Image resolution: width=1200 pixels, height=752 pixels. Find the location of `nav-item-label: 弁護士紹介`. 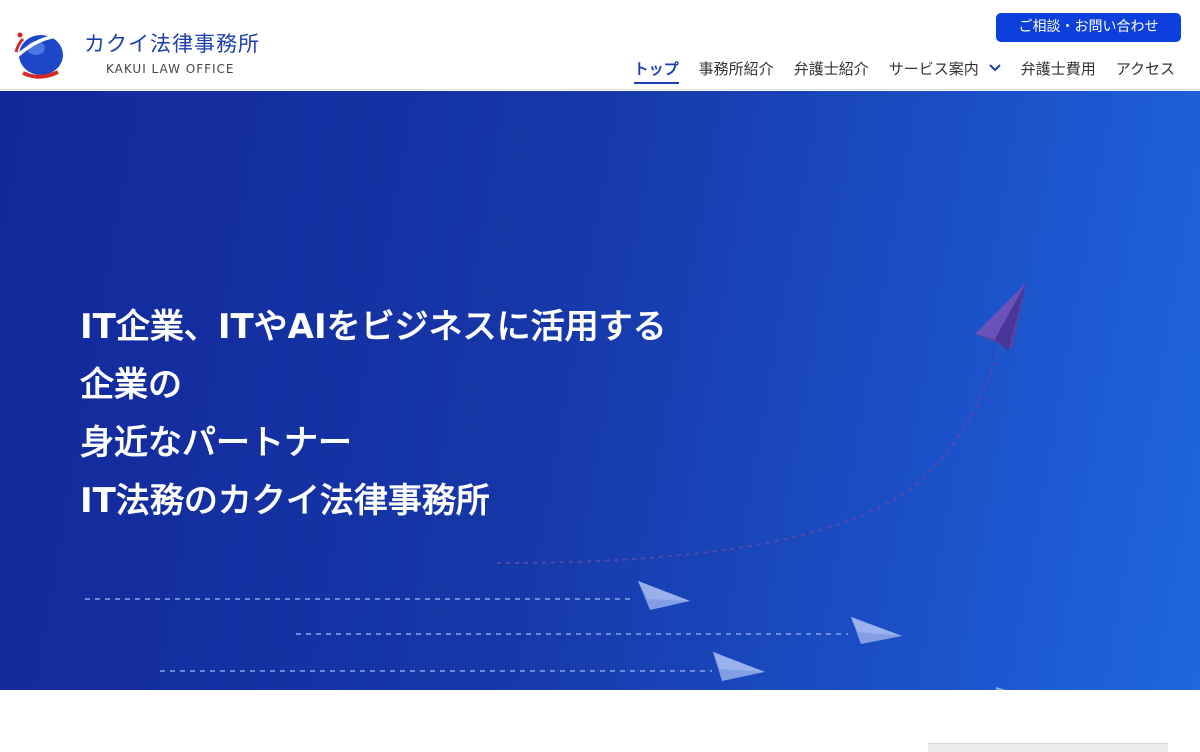

nav-item-label: 弁護士紹介 is located at coordinates (831, 68).